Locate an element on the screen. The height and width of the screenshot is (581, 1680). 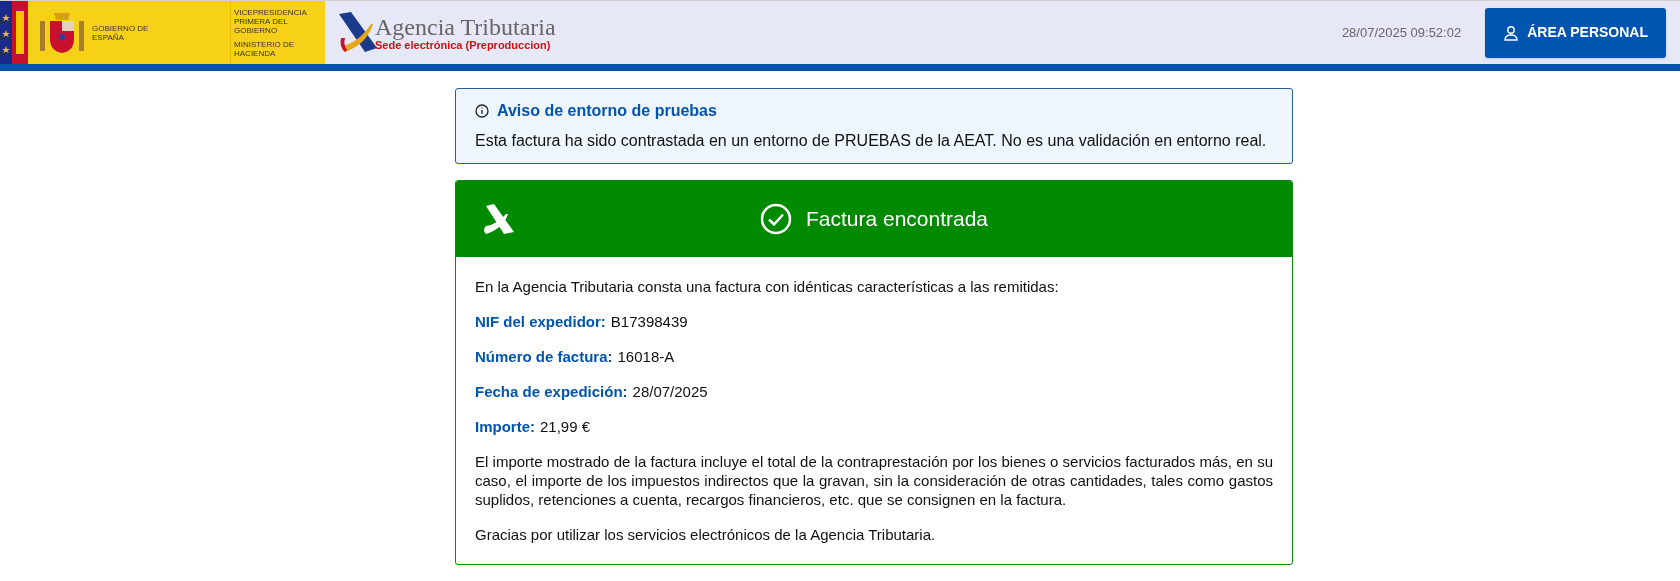
thanks-text: Gracias por utilizar los servicios electrónicos de la Agencia Tributaria. is located at coordinates (706, 534).